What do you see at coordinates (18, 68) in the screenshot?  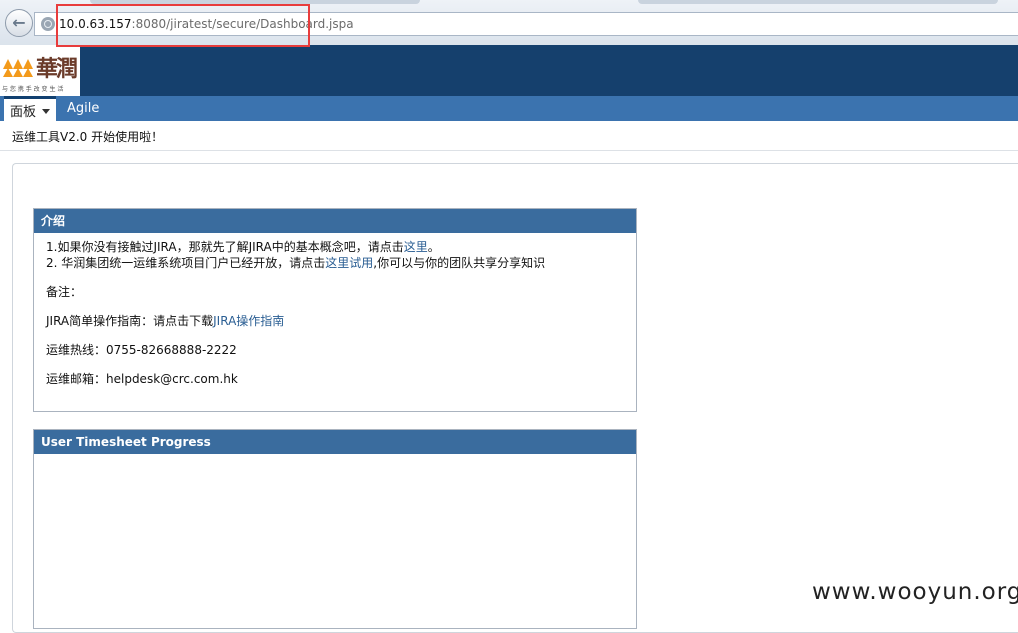 I see `logo-wave-icon` at bounding box center [18, 68].